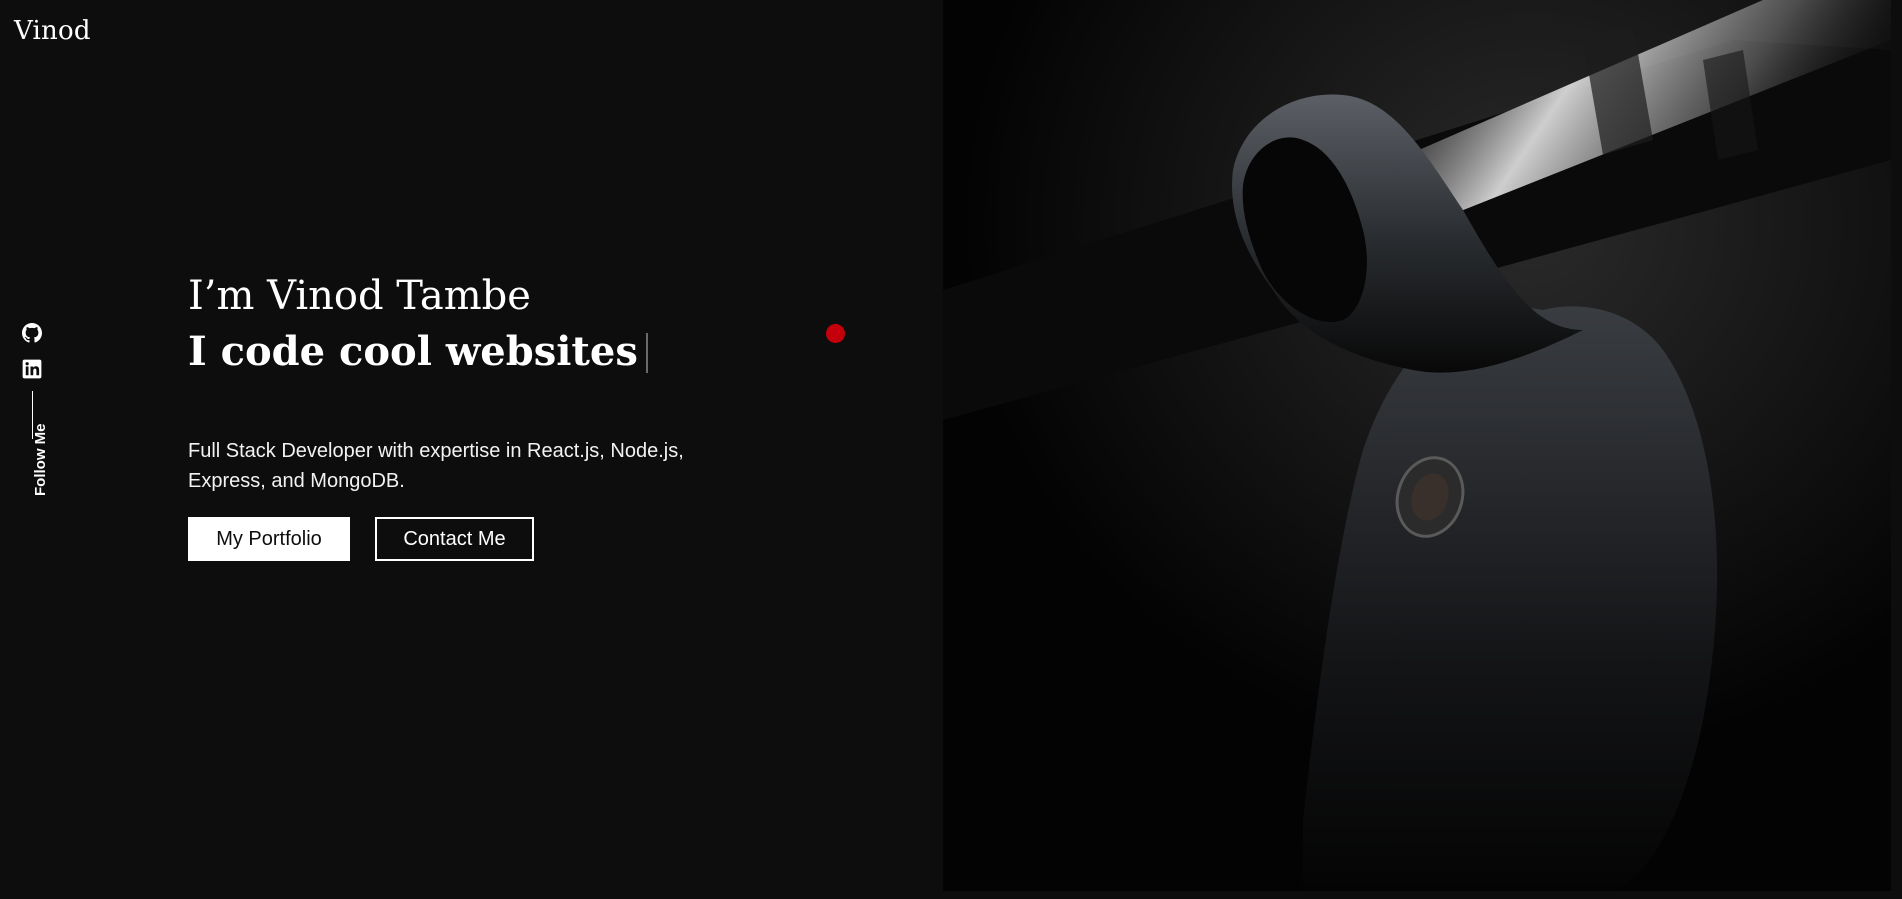 The image size is (1902, 899). Describe the element at coordinates (32, 369) in the screenshot. I see `linkedin-icon` at that location.